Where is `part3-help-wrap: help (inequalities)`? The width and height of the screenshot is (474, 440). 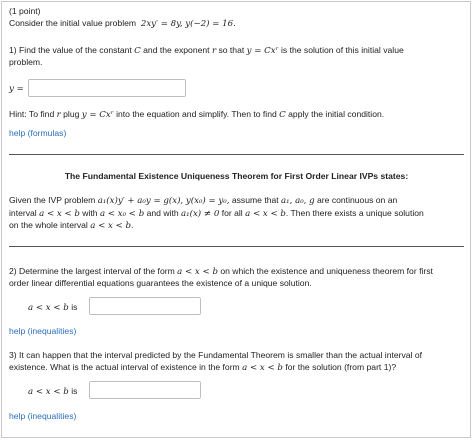 part3-help-wrap: help (inequalities) is located at coordinates (42, 416).